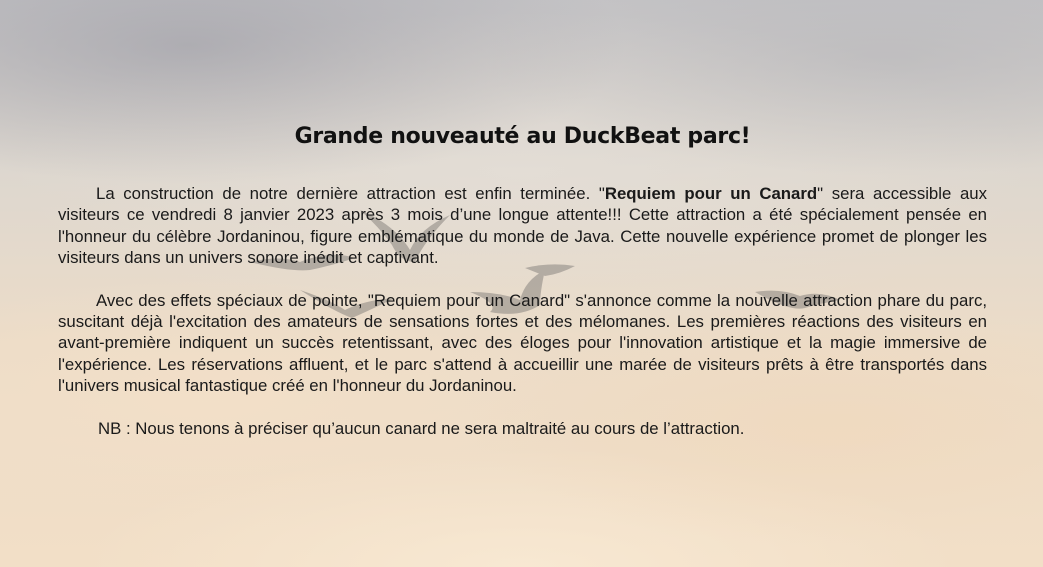 This screenshot has width=1043, height=567. I want to click on article-title: Grande nouveauté au DuckBeat parc!, so click(522, 136).